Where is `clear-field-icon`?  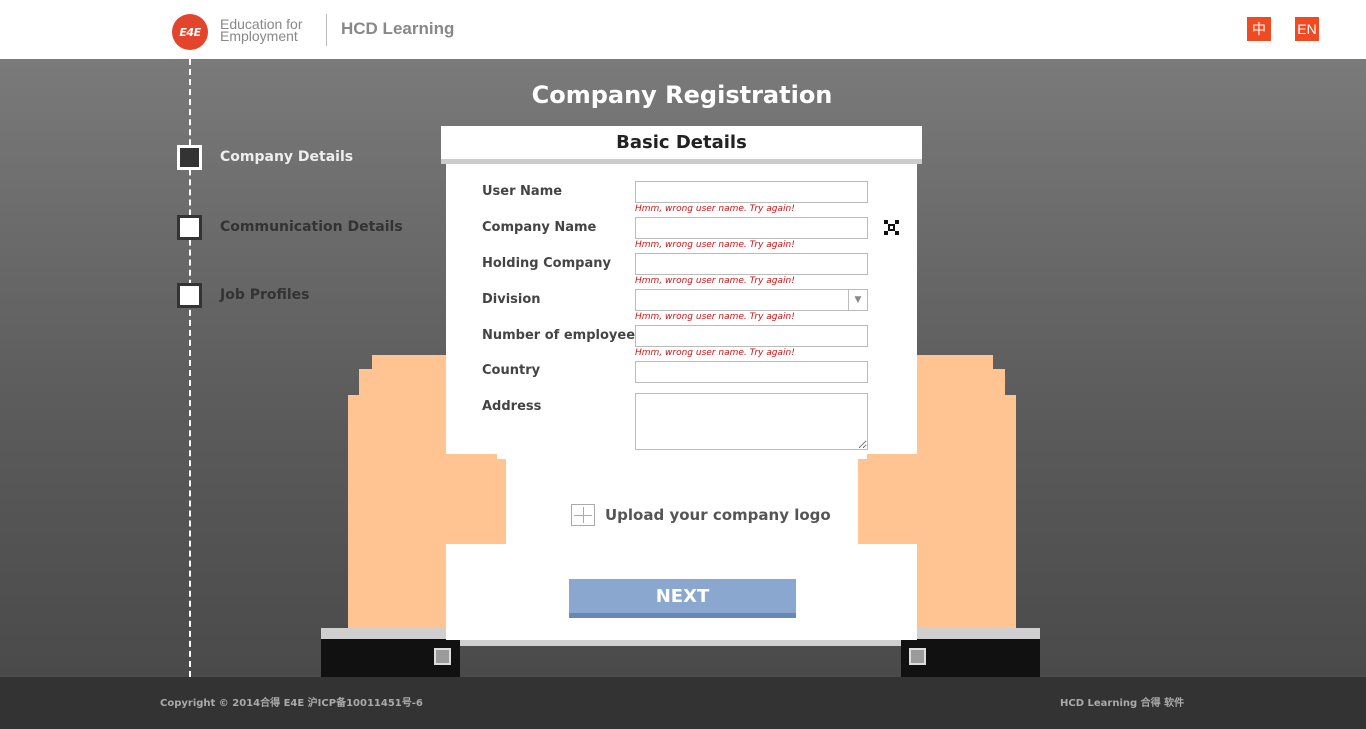
clear-field-icon is located at coordinates (891, 227).